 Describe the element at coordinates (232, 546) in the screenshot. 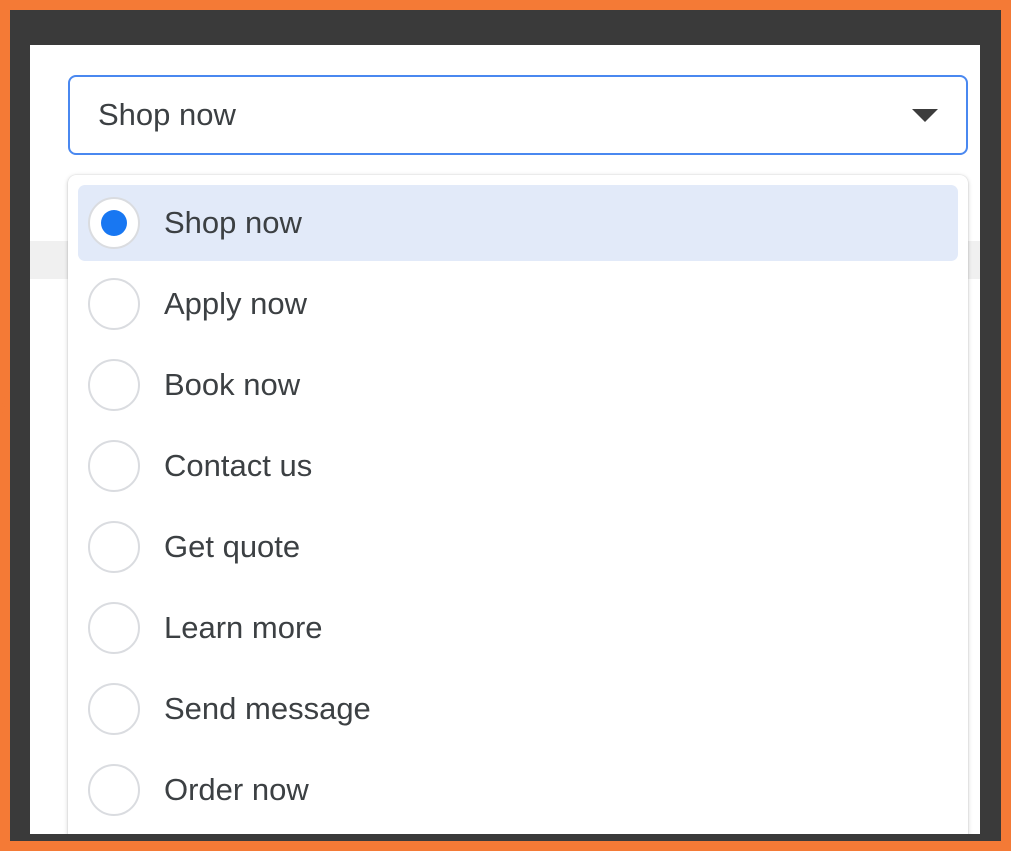

I see `option-label: Get quote` at that location.